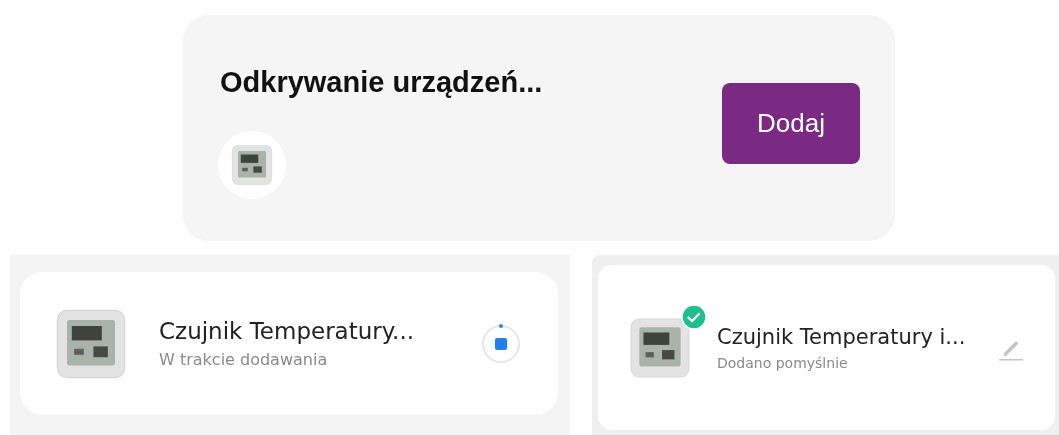  Describe the element at coordinates (791, 123) in the screenshot. I see `add-button: Dodaj` at that location.